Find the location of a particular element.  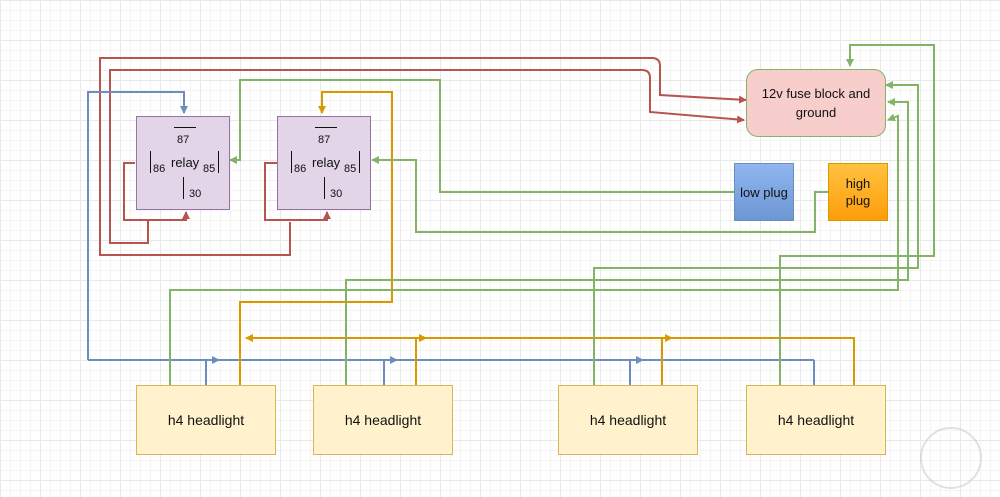

relay-1: 87 86 relay 85 30 is located at coordinates (183, 163).